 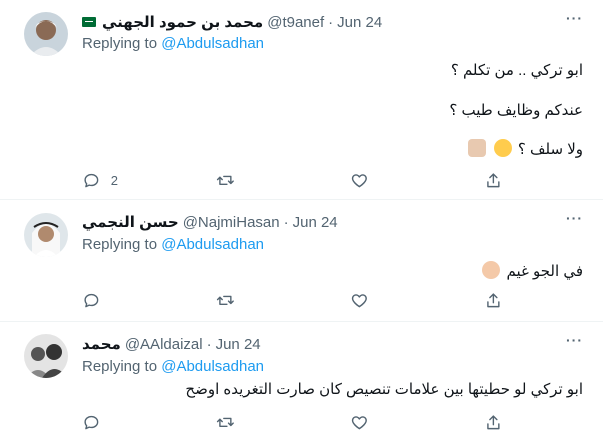 What do you see at coordinates (502, 148) in the screenshot?
I see `grinning-face-emoji` at bounding box center [502, 148].